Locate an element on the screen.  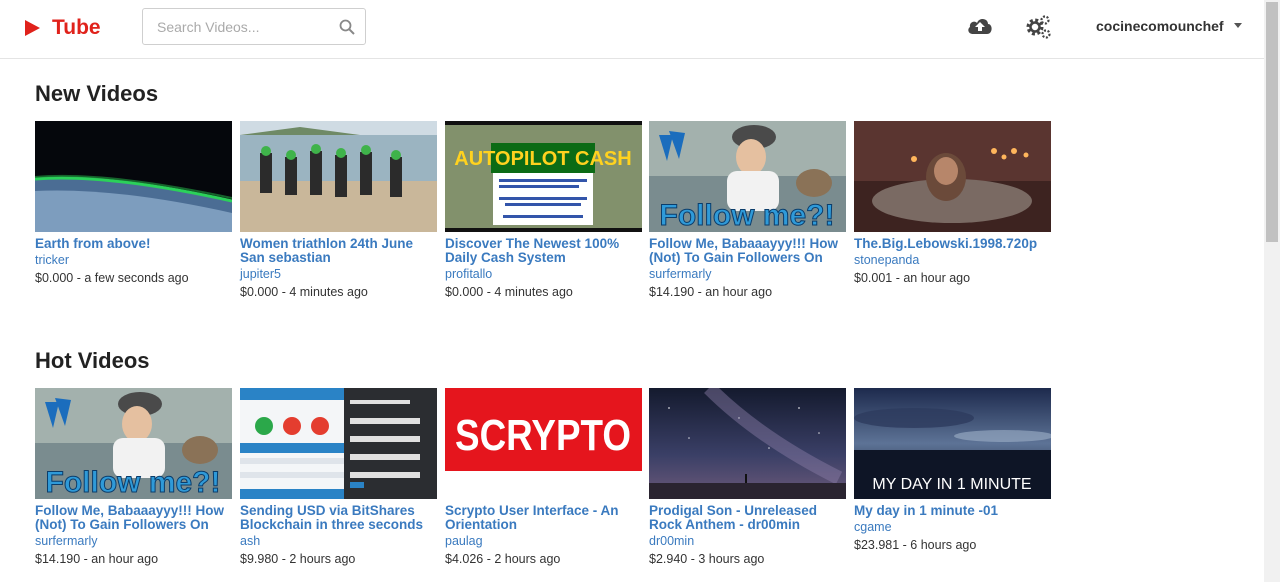
video-meta: $23.981 - 6 hours ago is located at coordinates (915, 545).